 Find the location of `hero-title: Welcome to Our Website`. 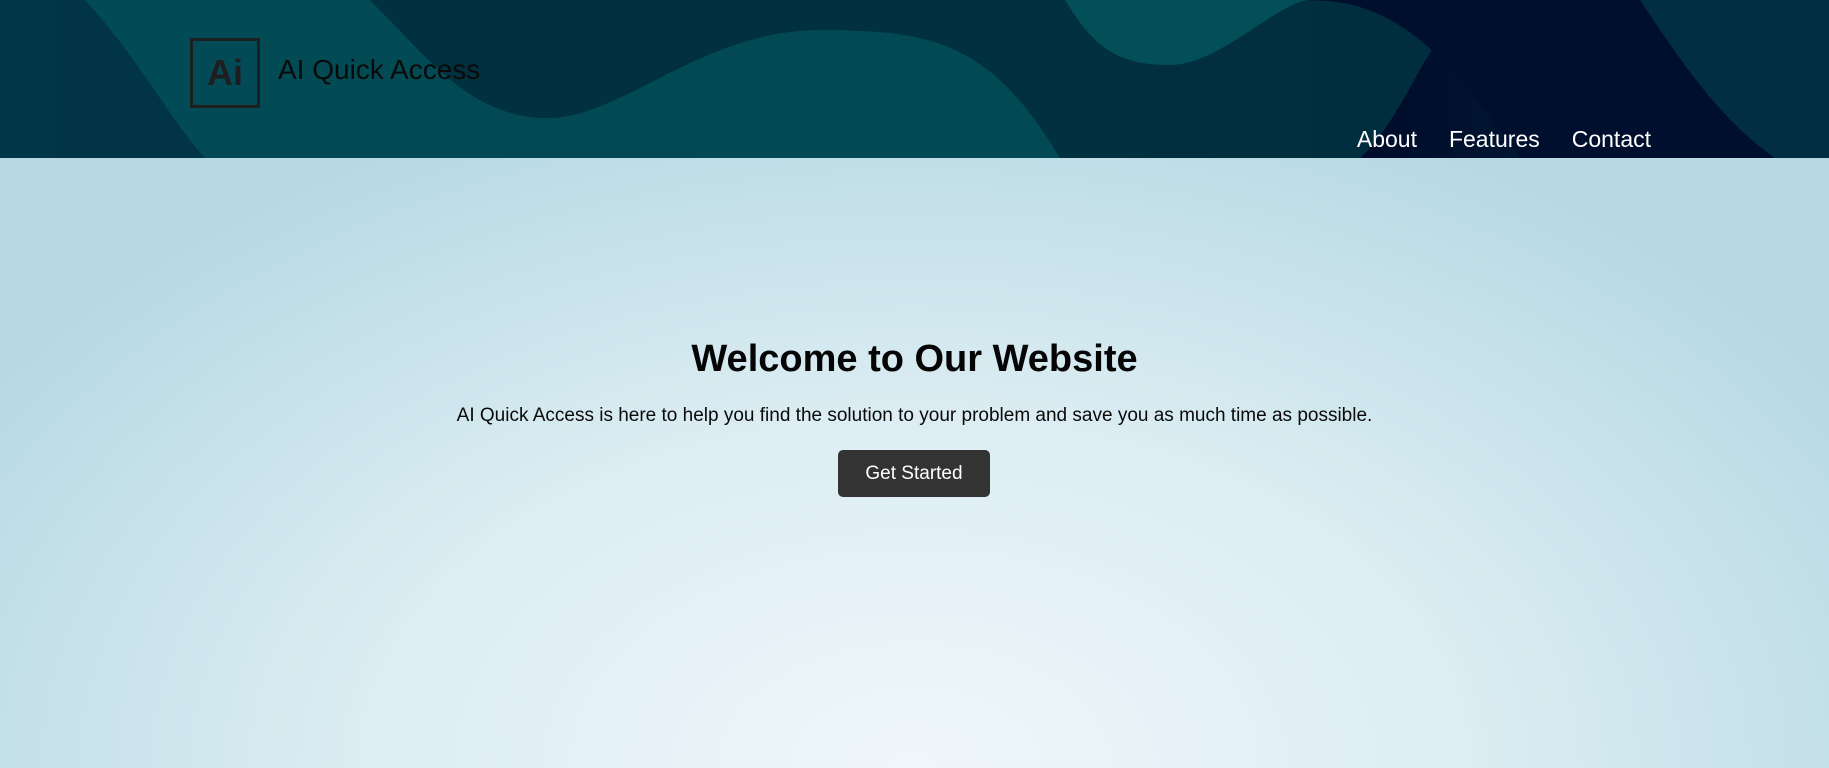

hero-title: Welcome to Our Website is located at coordinates (914, 359).